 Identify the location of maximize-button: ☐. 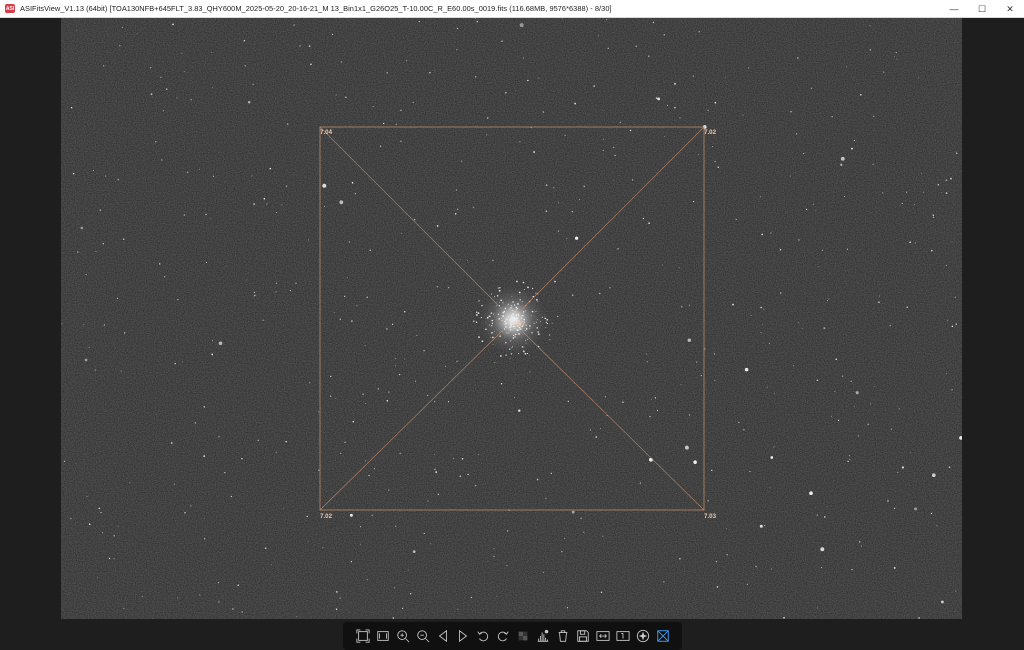
(982, 9).